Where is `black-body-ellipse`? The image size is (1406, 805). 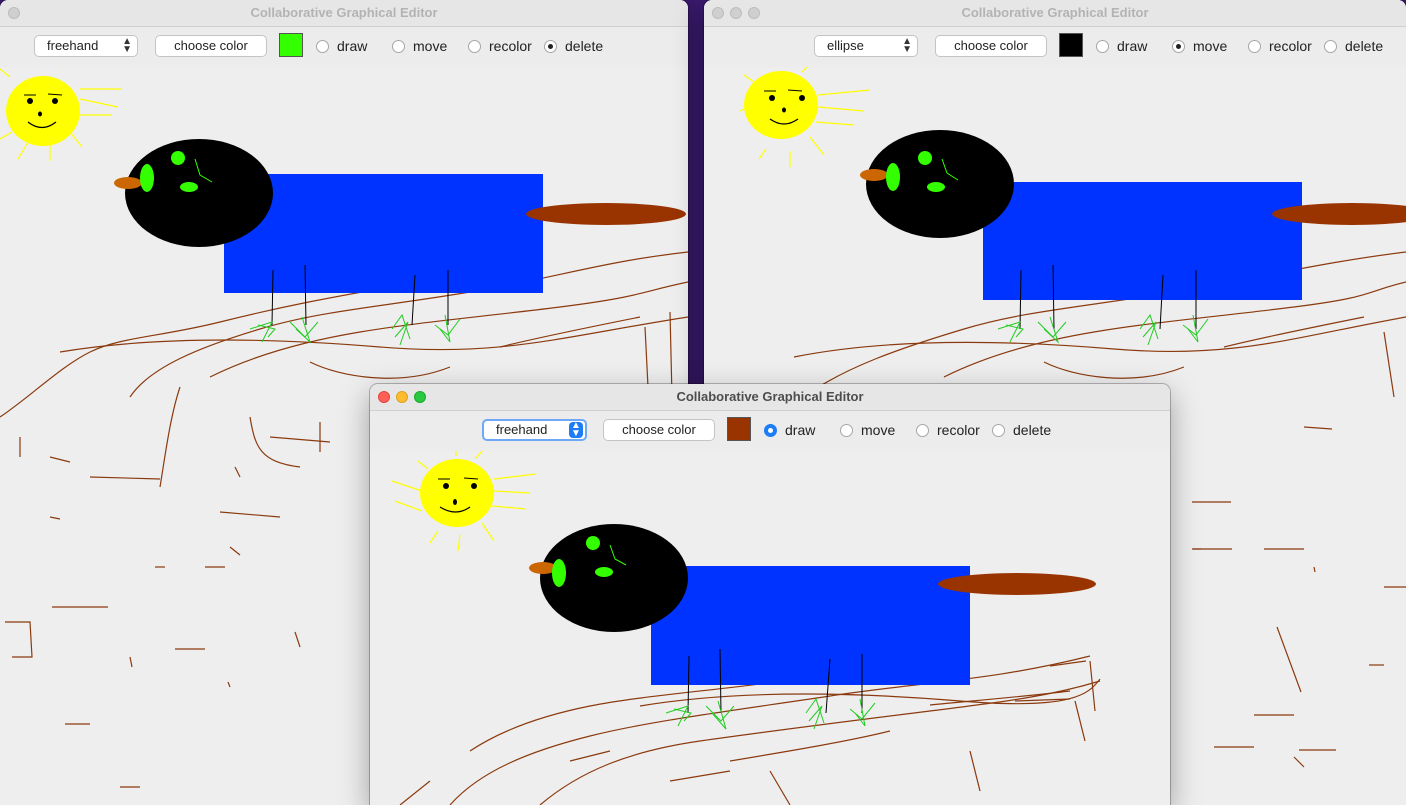 black-body-ellipse is located at coordinates (199, 193).